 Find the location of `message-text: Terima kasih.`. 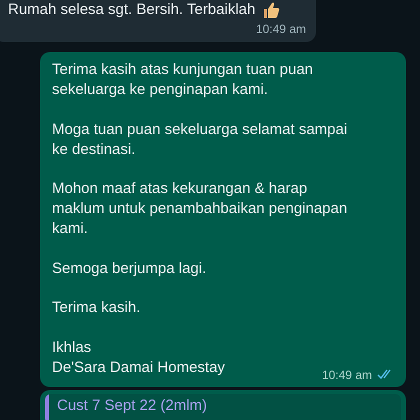

message-text: Terima kasih. is located at coordinates (96, 308).